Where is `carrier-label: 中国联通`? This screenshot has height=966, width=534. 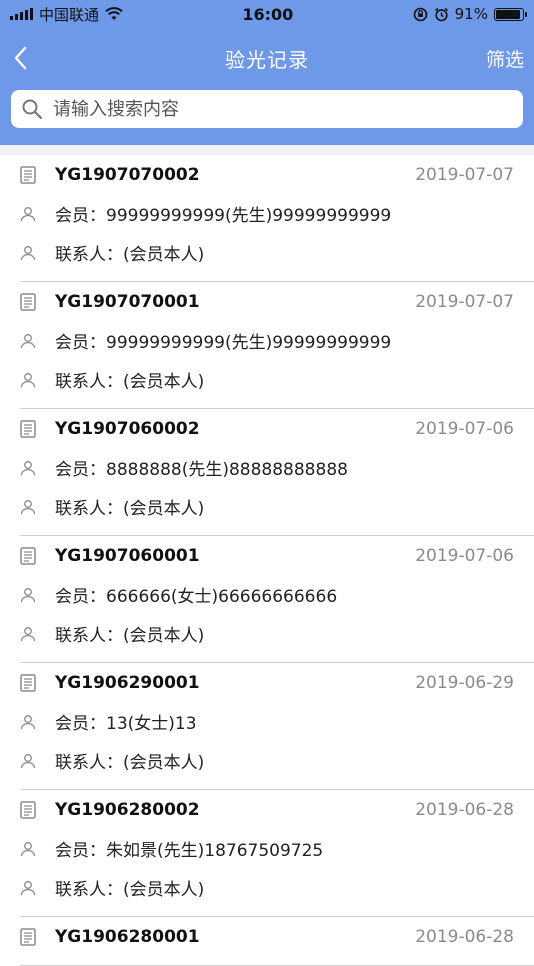
carrier-label: 中国联通 is located at coordinates (69, 14).